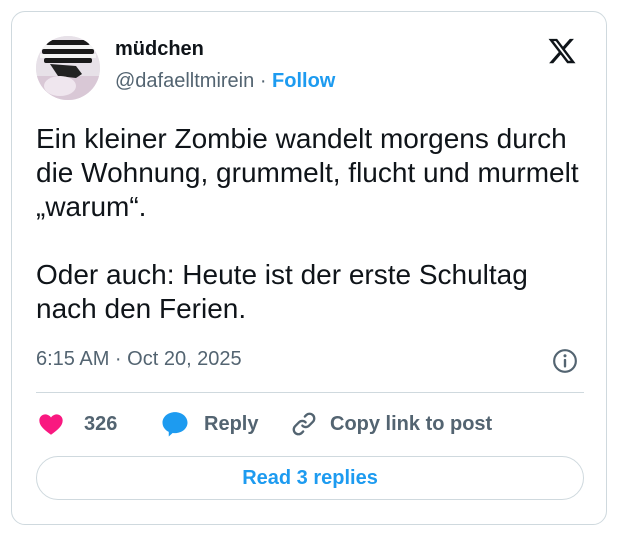  I want to click on author-handle-row: @dafaelltmirein · Follow, so click(225, 81).